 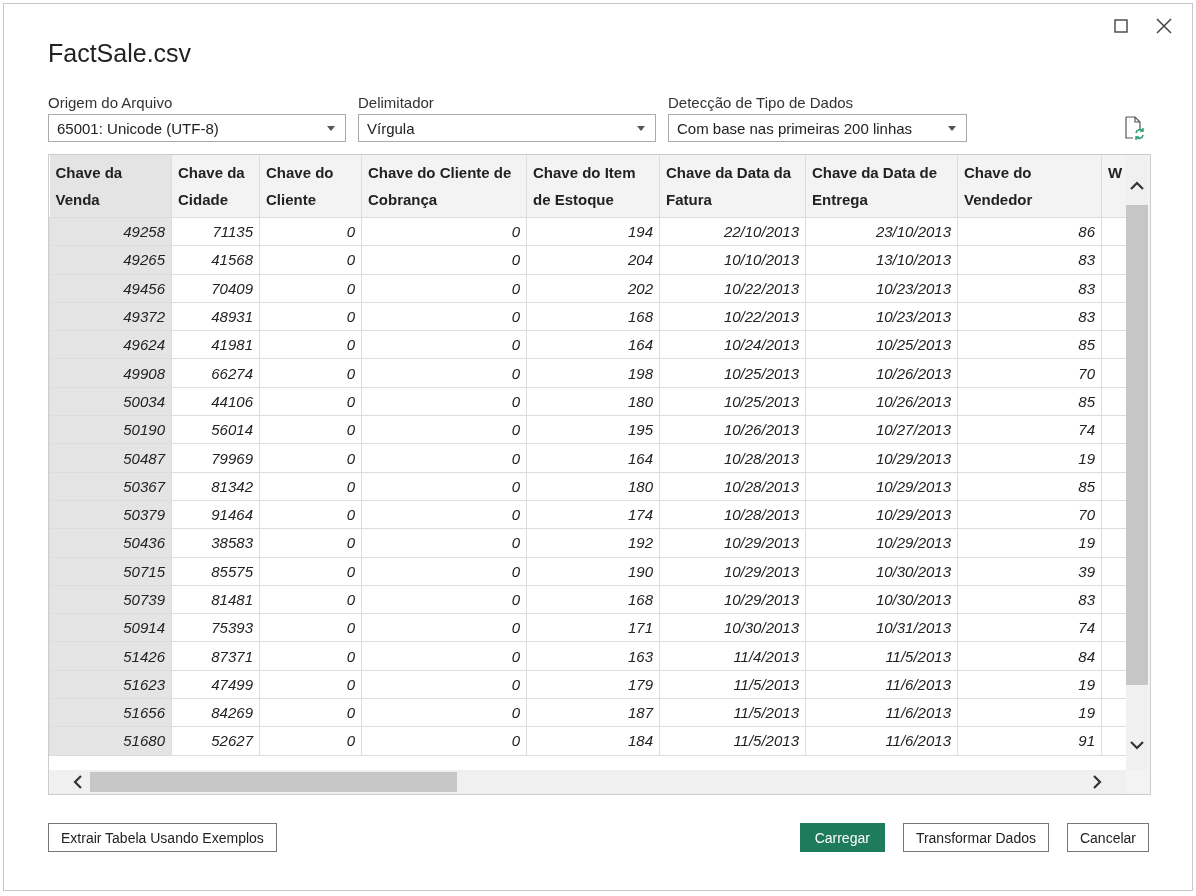 What do you see at coordinates (1164, 26) in the screenshot?
I see `close-icon` at bounding box center [1164, 26].